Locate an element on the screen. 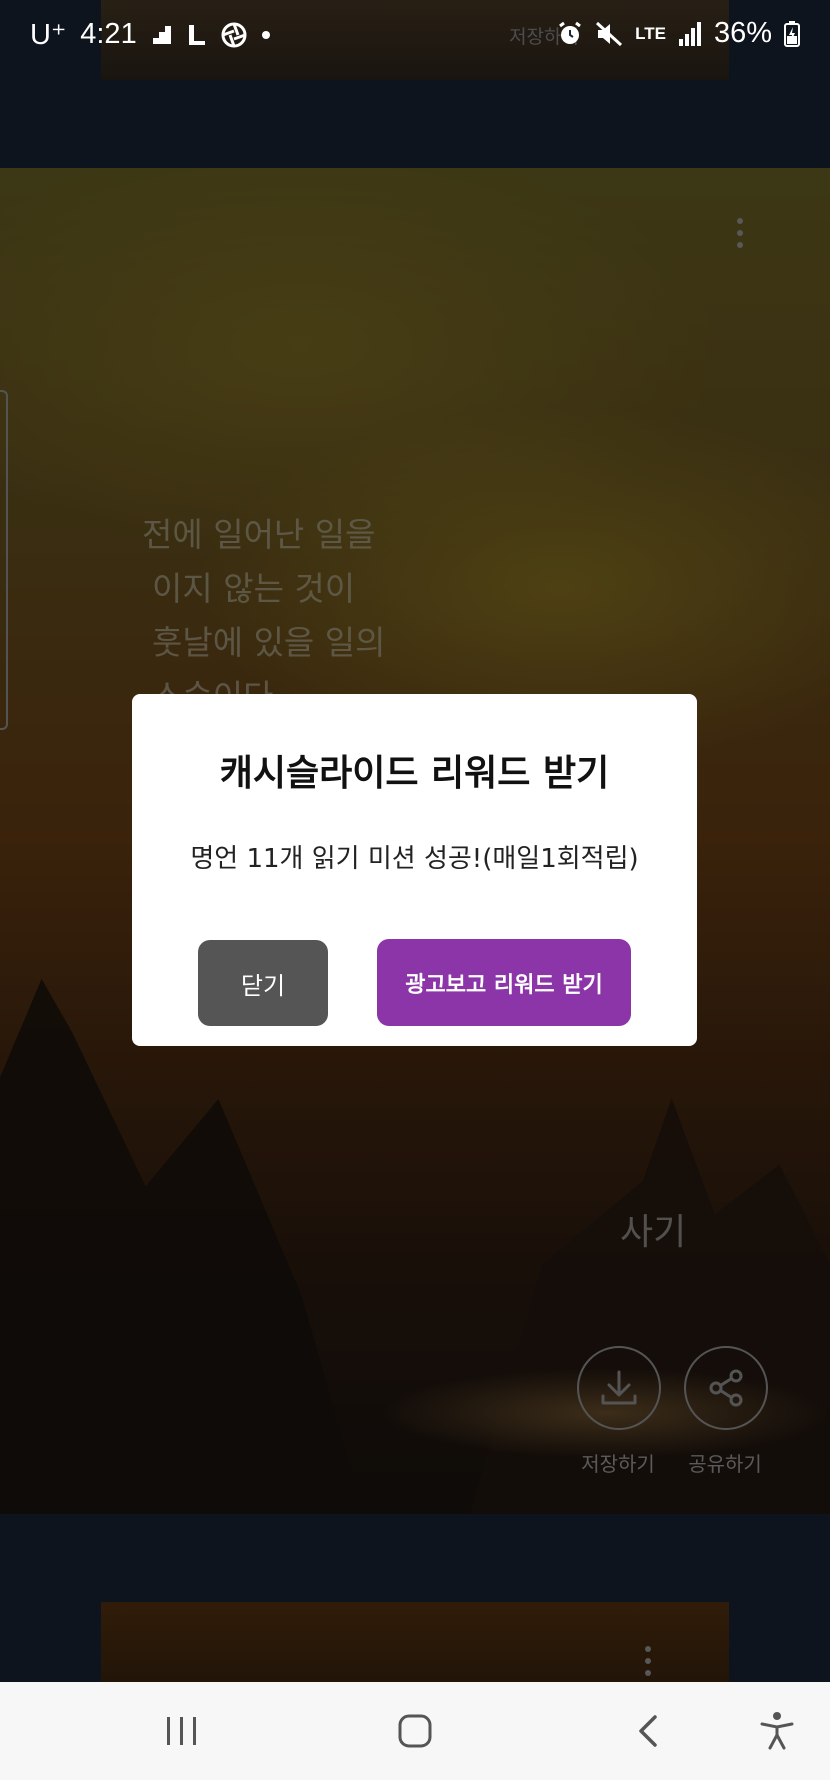 The width and height of the screenshot is (830, 1780). battery-percent: 36% is located at coordinates (742, 33).